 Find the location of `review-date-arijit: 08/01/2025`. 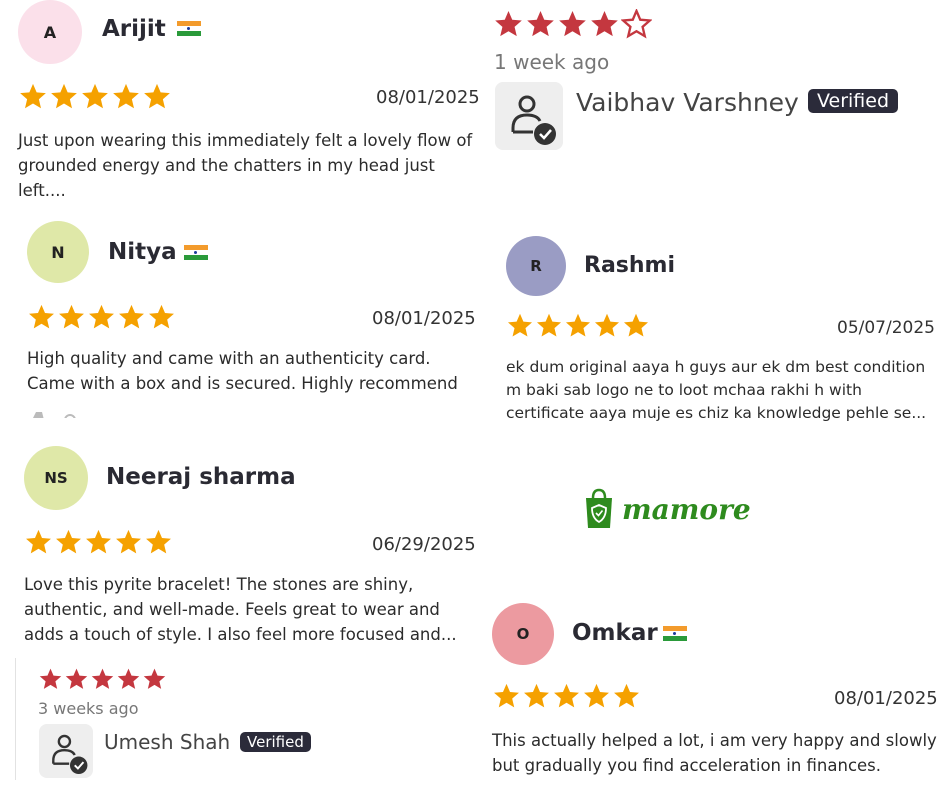

review-date-arijit: 08/01/2025 is located at coordinates (428, 97).